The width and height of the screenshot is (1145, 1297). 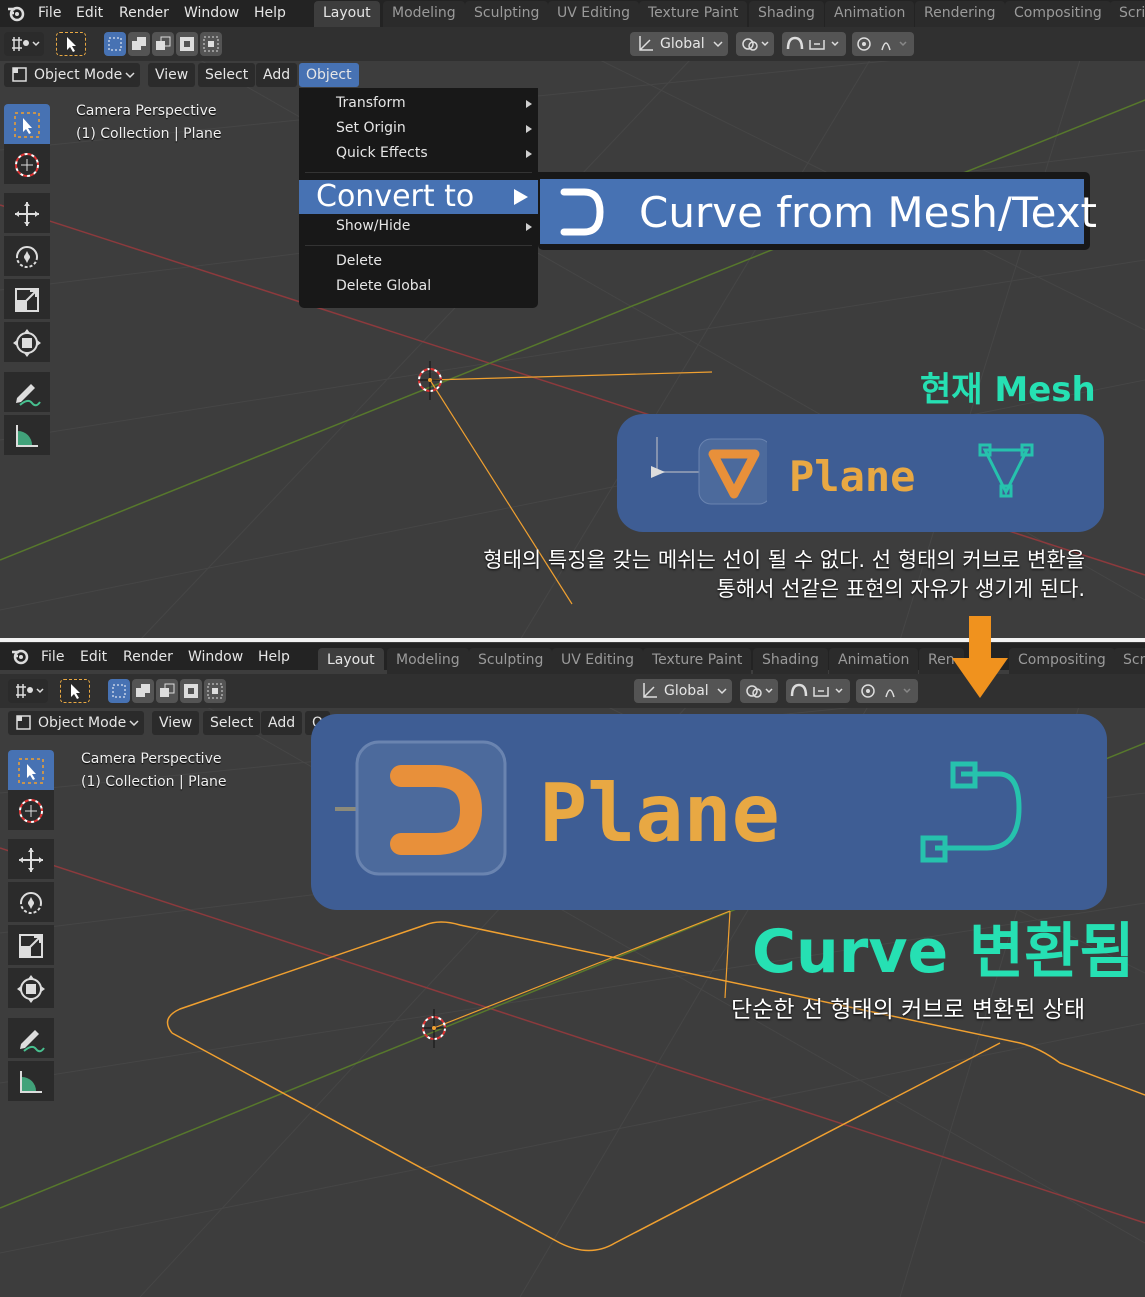 I want to click on move-icon, so click(x=31, y=860).